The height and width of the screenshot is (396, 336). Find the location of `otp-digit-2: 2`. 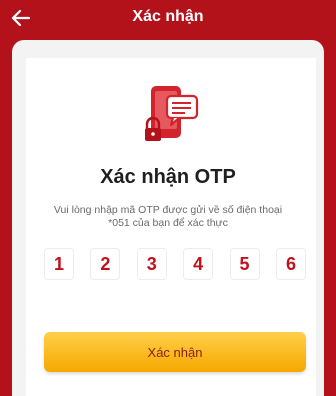

otp-digit-2: 2 is located at coordinates (105, 264).